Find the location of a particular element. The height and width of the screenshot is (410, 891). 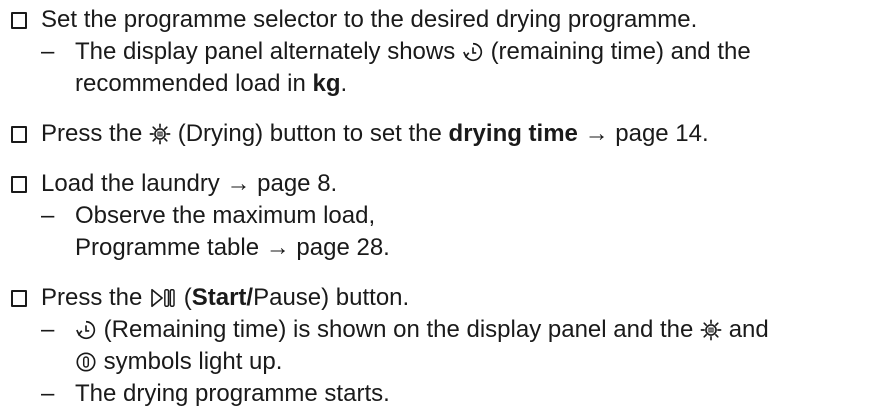

substep-text: symbols light up. is located at coordinates (193, 361).